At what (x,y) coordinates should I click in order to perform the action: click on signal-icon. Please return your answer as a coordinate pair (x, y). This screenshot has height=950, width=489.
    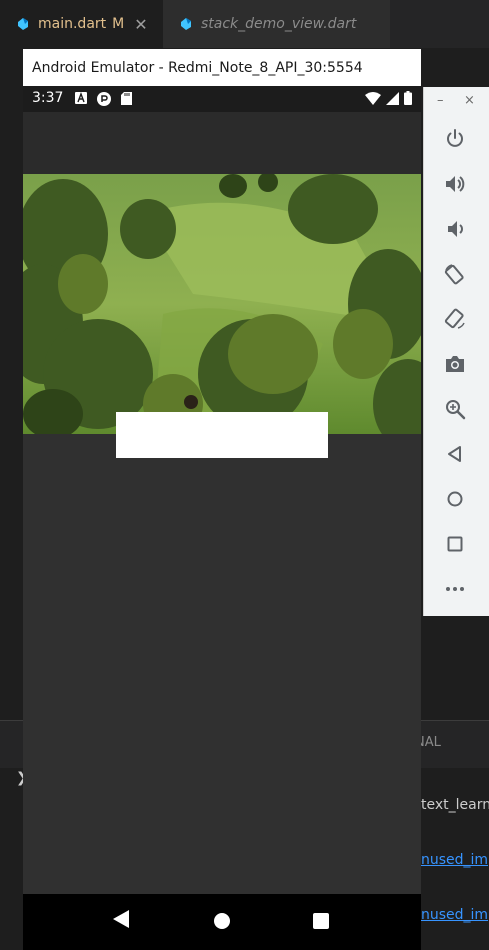
    Looking at the image, I should click on (392, 98).